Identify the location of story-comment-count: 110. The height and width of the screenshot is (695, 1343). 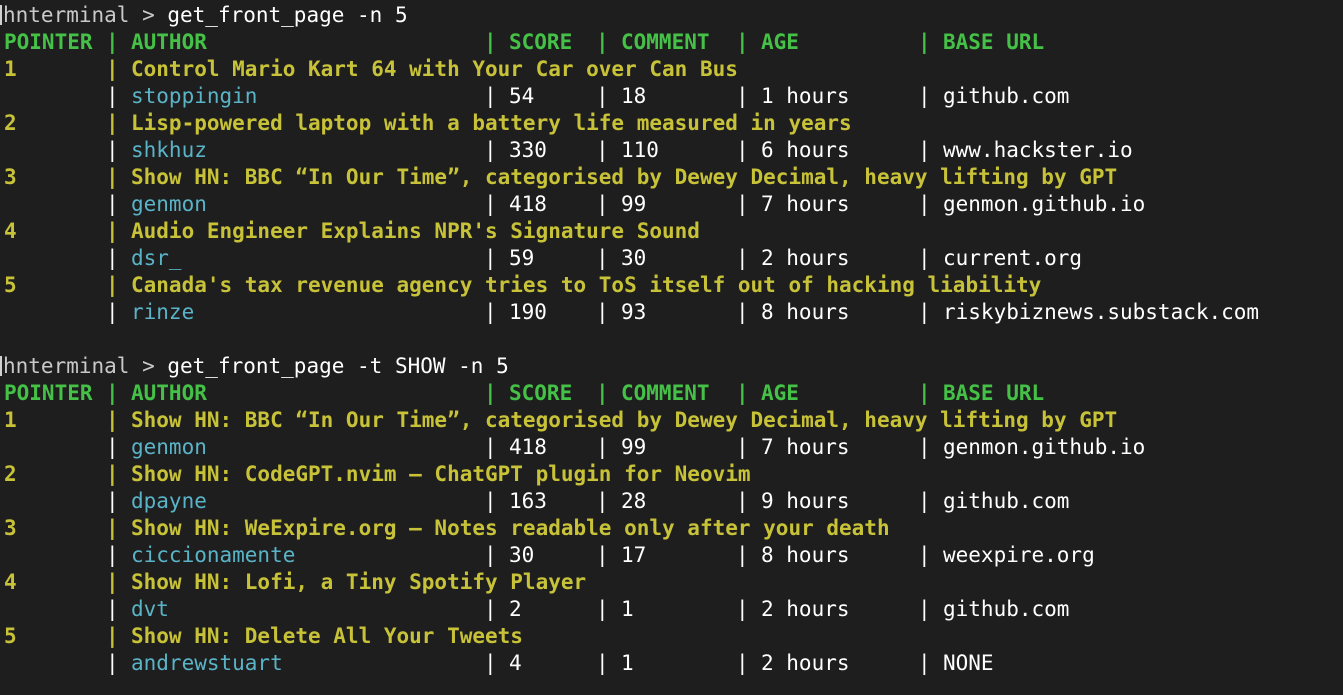
(640, 150).